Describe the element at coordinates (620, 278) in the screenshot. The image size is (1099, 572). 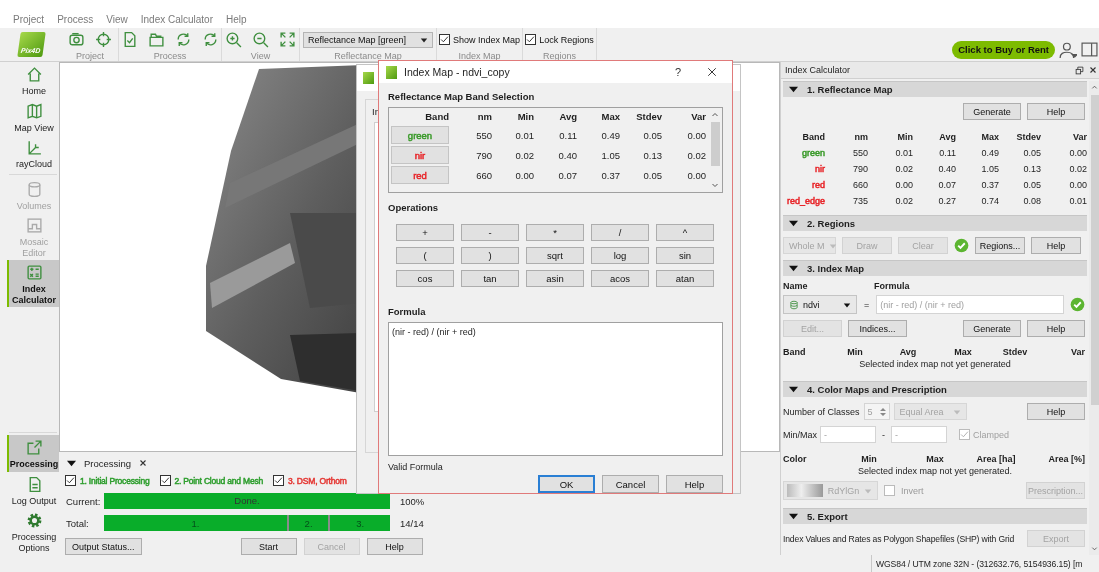
I see `operation-button: acos` at that location.